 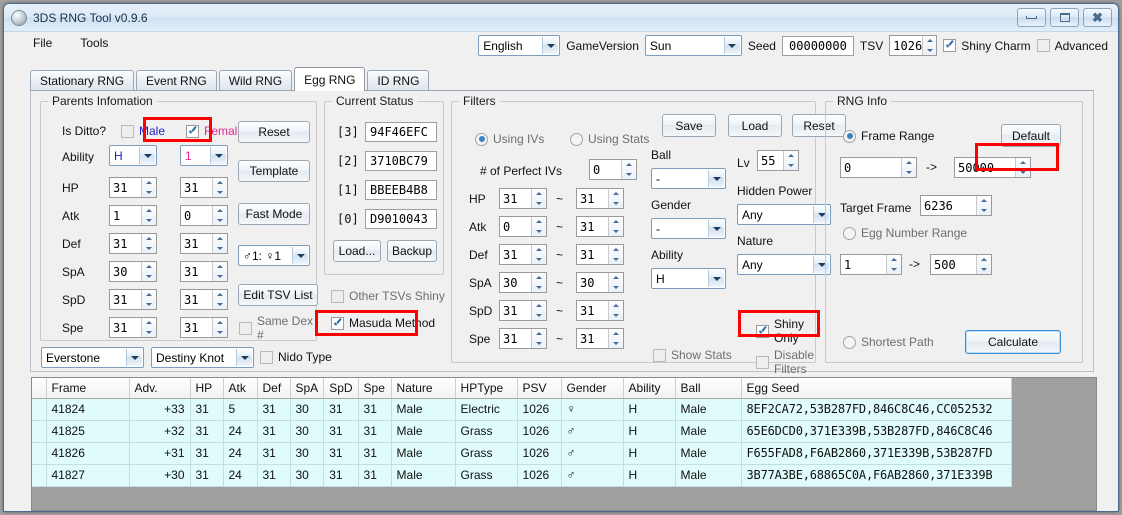 What do you see at coordinates (133, 187) in the screenshot?
I see `parent-male-hp-stepper: 31` at bounding box center [133, 187].